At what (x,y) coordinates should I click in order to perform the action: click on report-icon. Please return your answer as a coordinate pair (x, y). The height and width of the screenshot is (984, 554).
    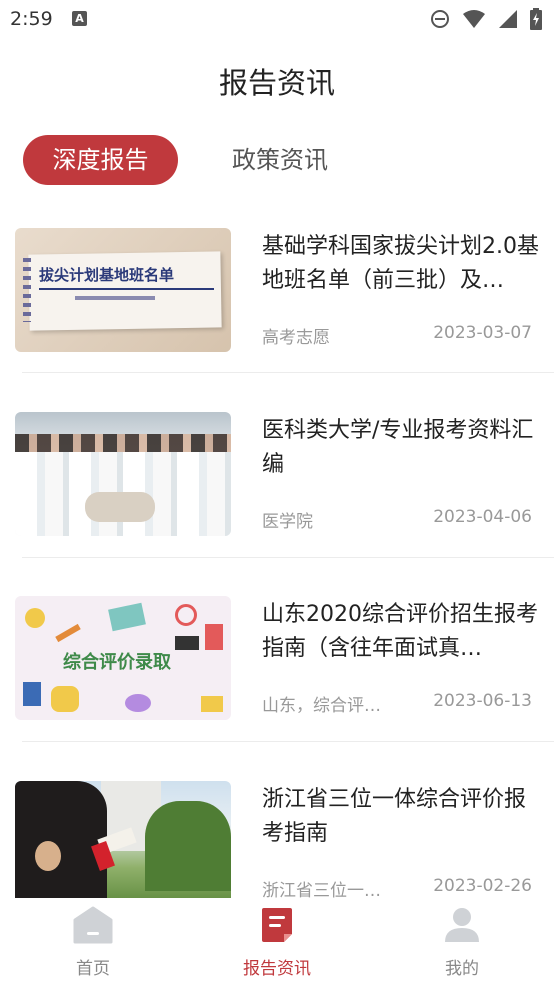
    Looking at the image, I should click on (277, 925).